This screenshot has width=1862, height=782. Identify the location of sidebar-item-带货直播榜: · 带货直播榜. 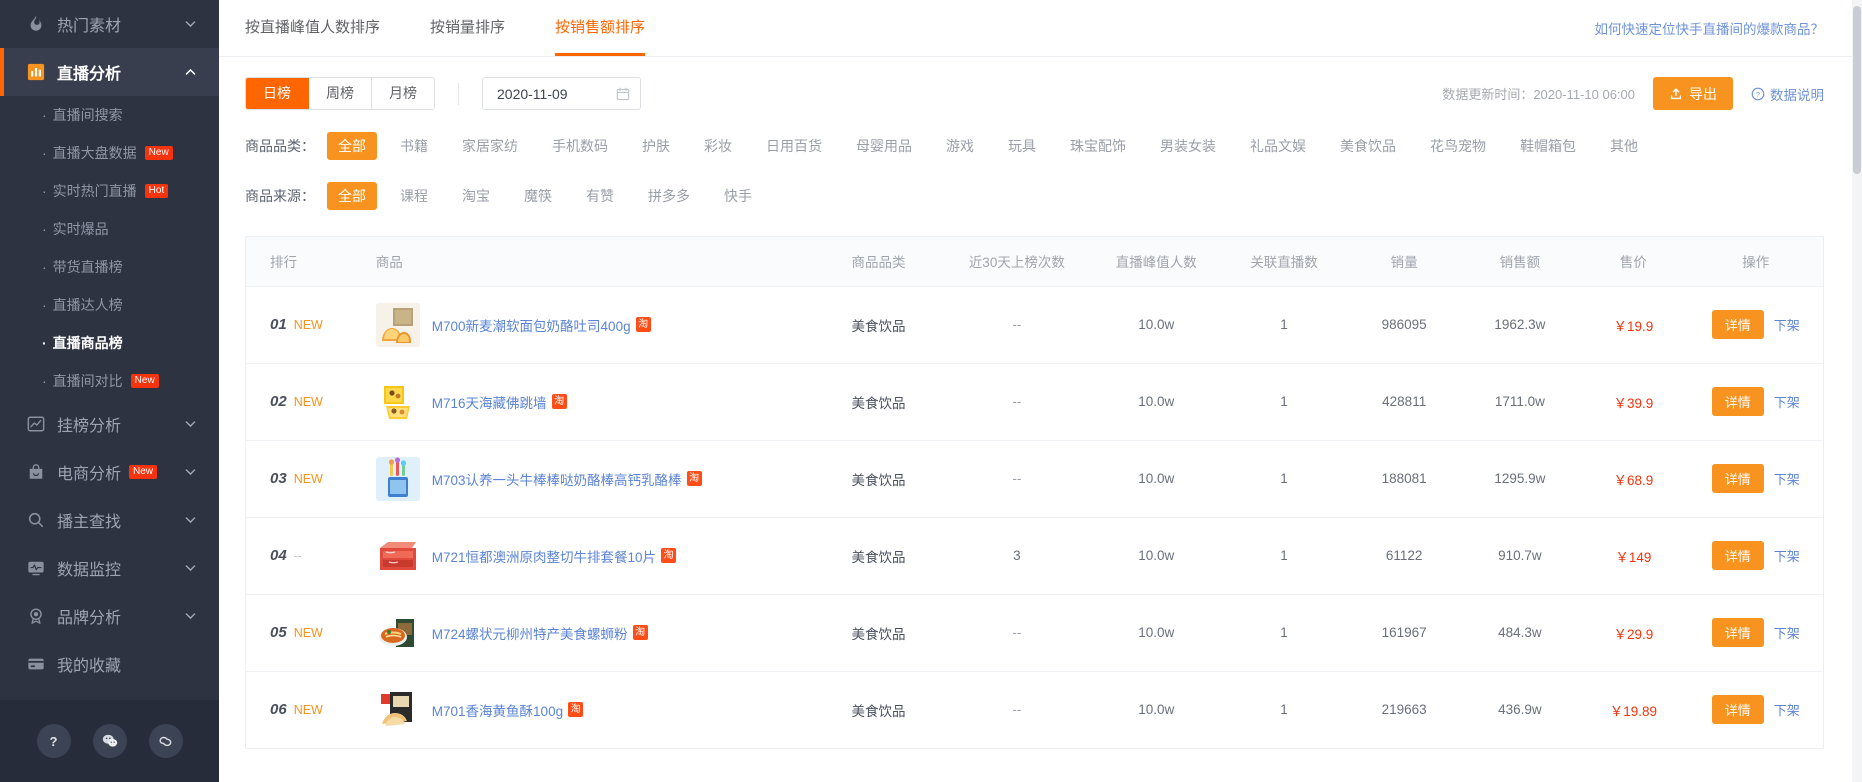
(109, 267).